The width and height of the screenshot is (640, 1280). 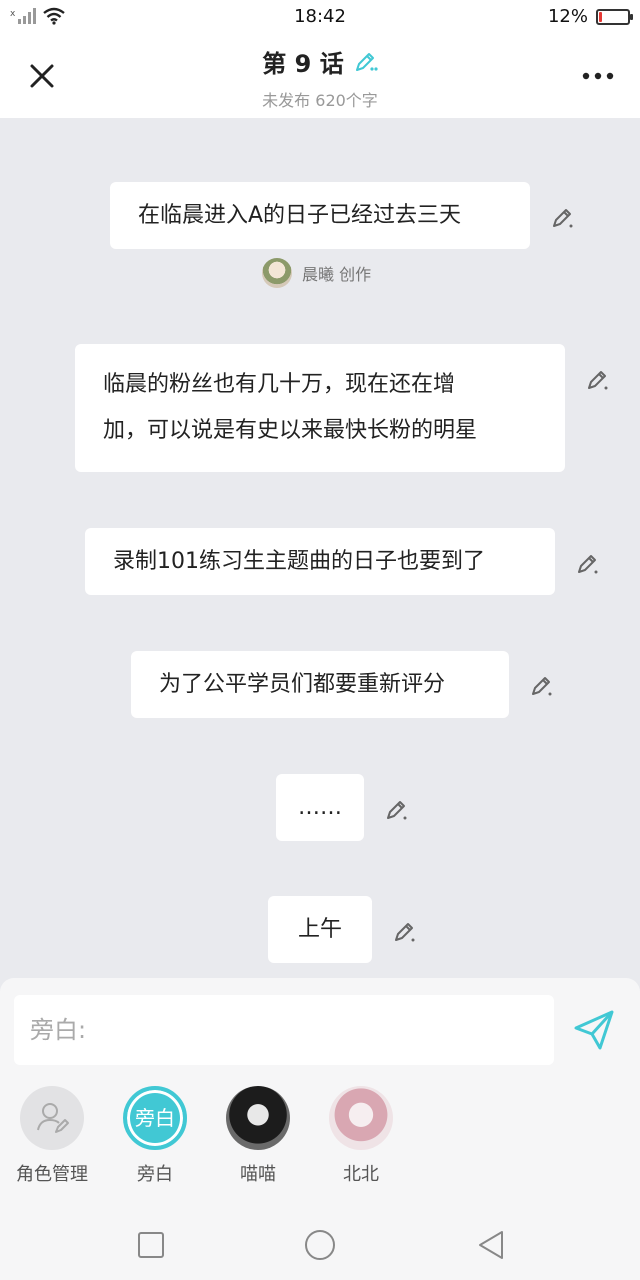 I want to click on status-bar: x 18:42 12%, so click(x=320, y=17).